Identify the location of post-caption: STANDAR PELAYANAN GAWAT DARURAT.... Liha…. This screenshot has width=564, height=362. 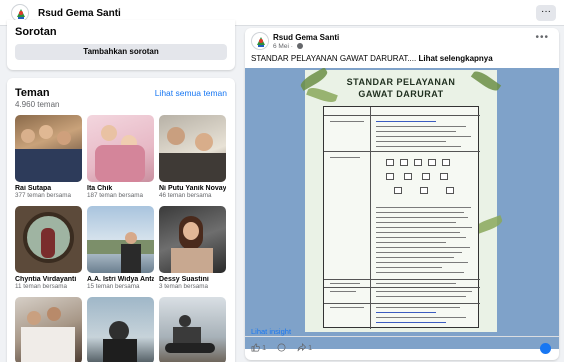
(372, 58).